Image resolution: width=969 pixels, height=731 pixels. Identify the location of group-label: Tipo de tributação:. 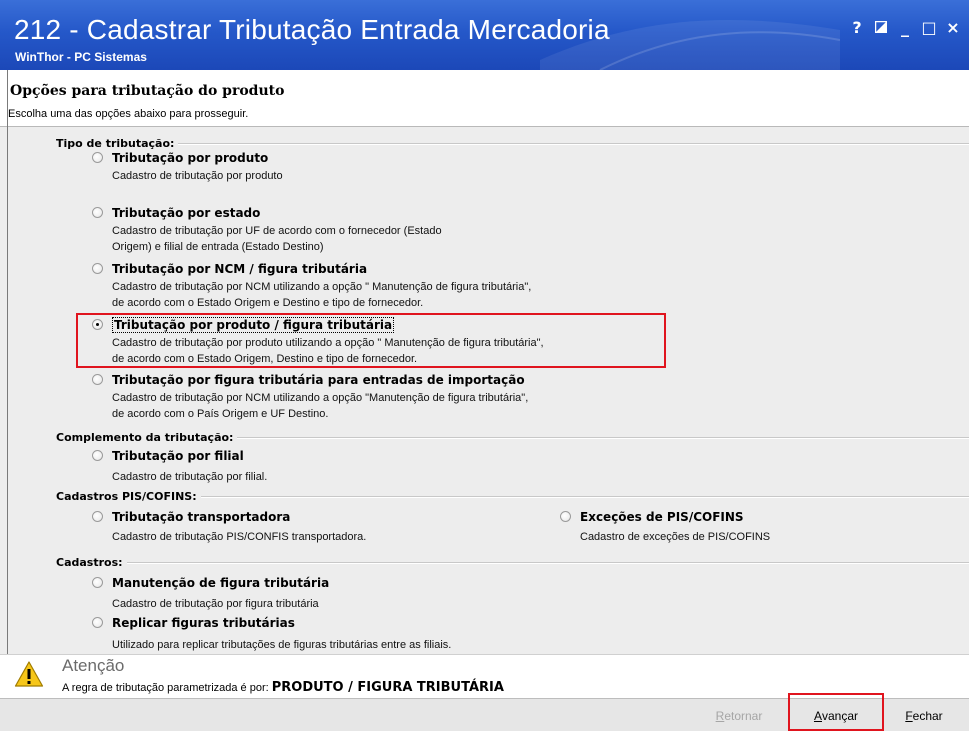
(115, 143).